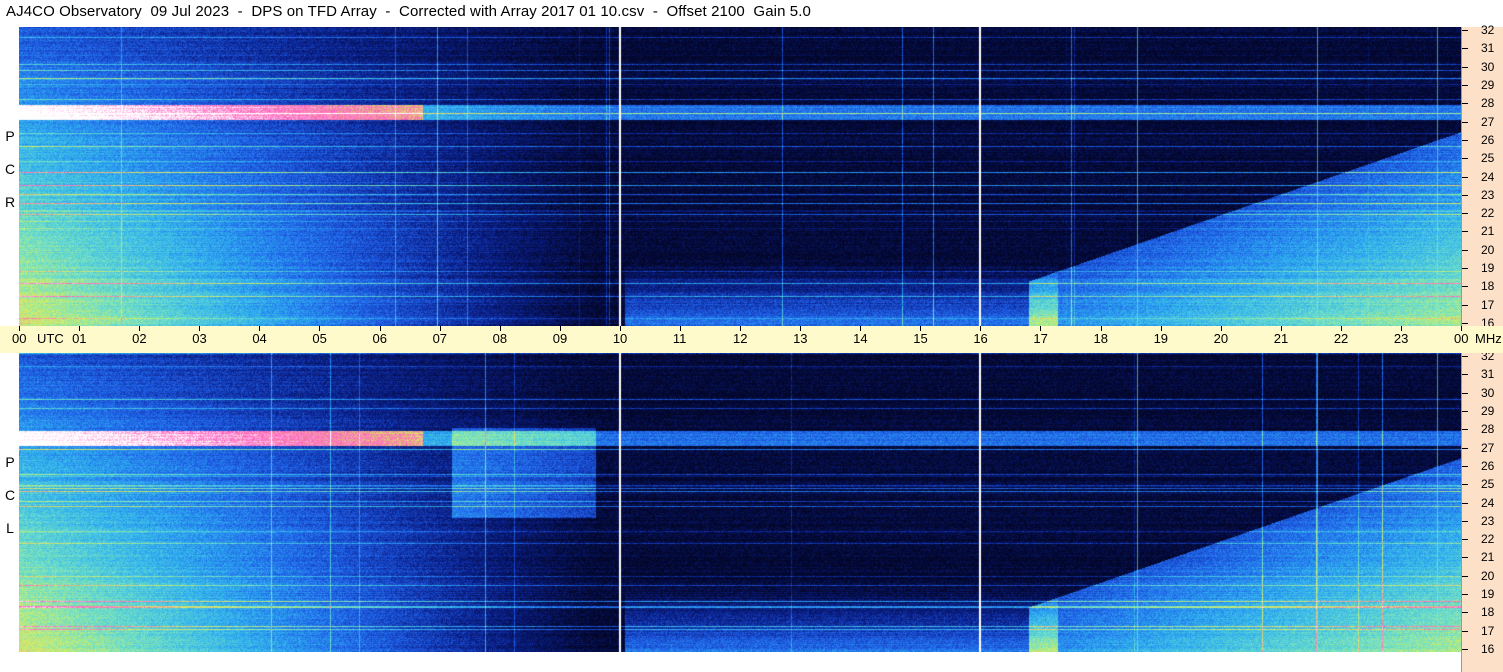  I want to click on time-tick-label: MHz, so click(1488, 338).